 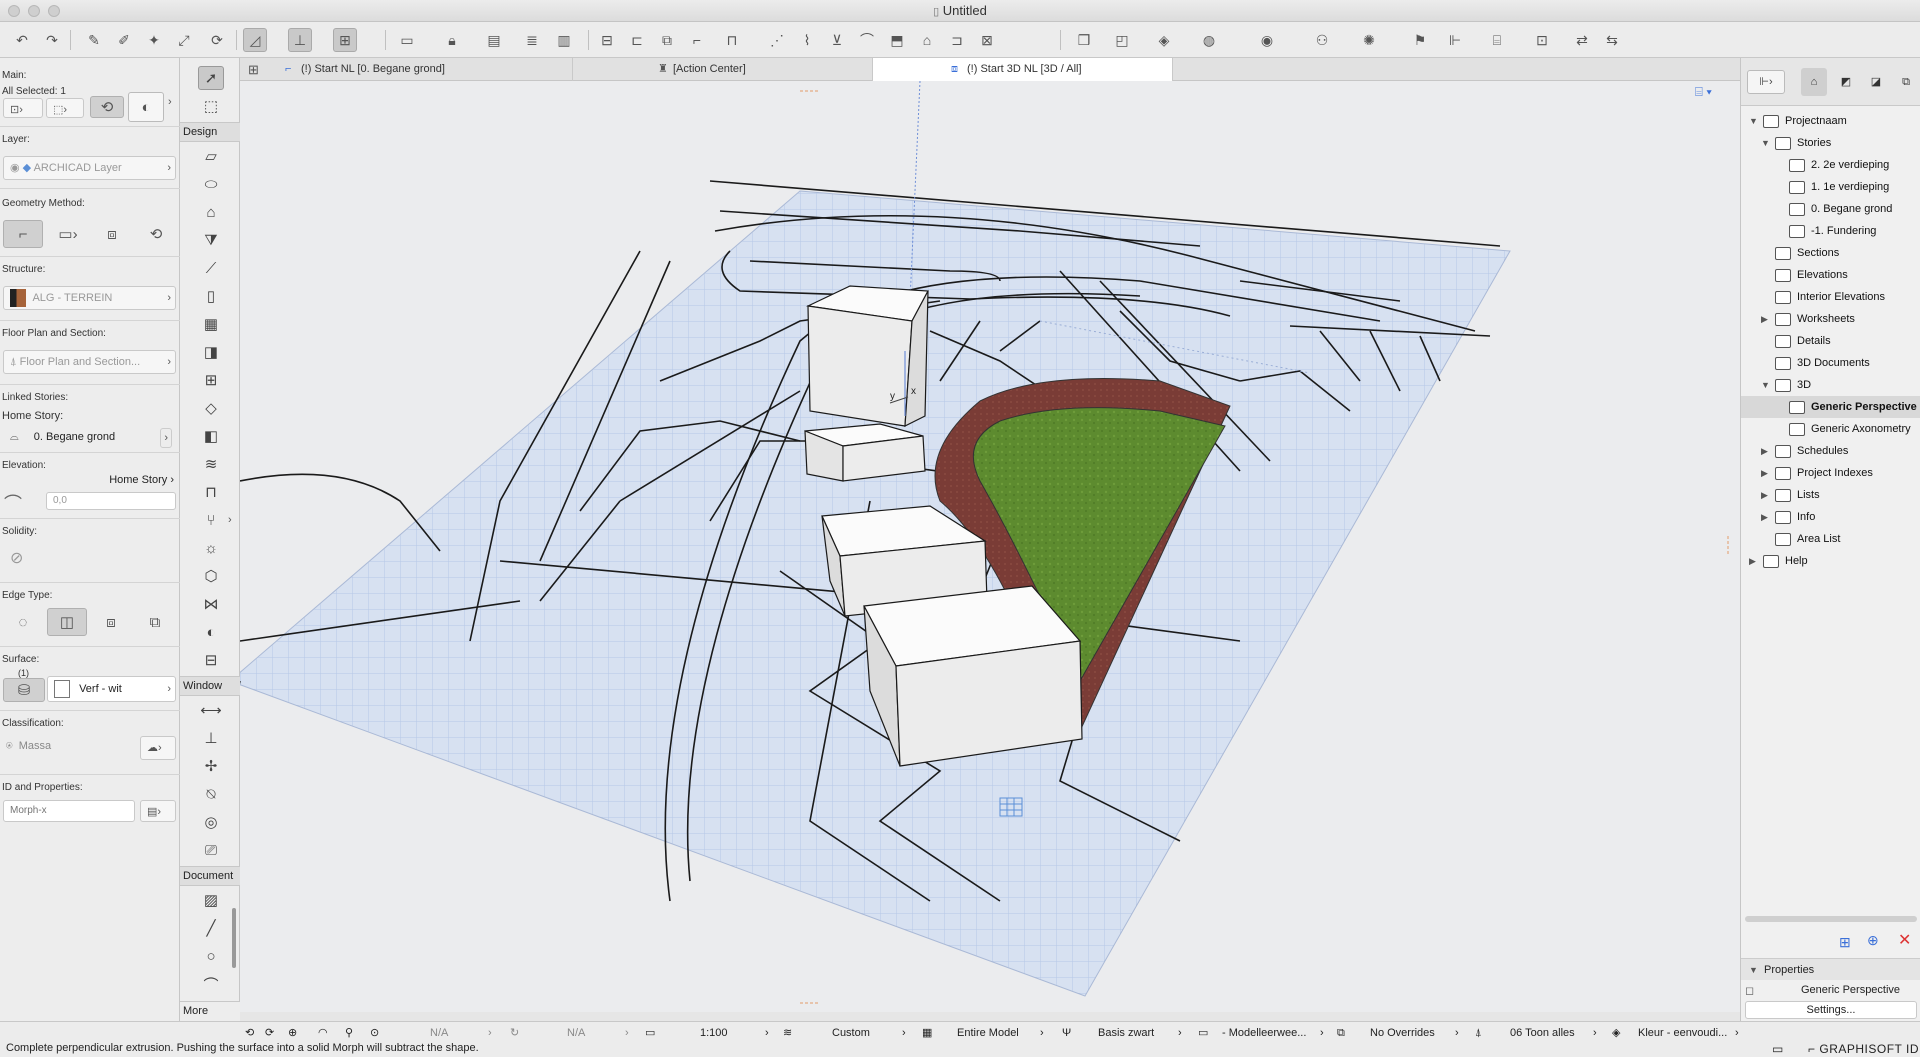 I want to click on snap-icon: ⊥, so click(x=300, y=40).